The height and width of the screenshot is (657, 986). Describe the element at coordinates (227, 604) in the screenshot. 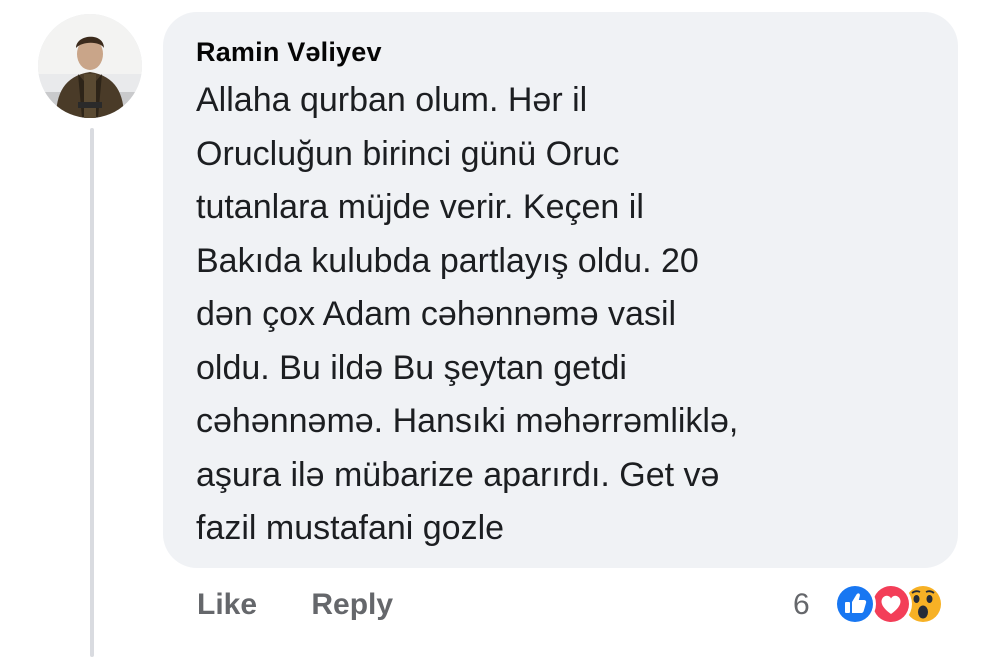

I see `like-button: Like` at that location.